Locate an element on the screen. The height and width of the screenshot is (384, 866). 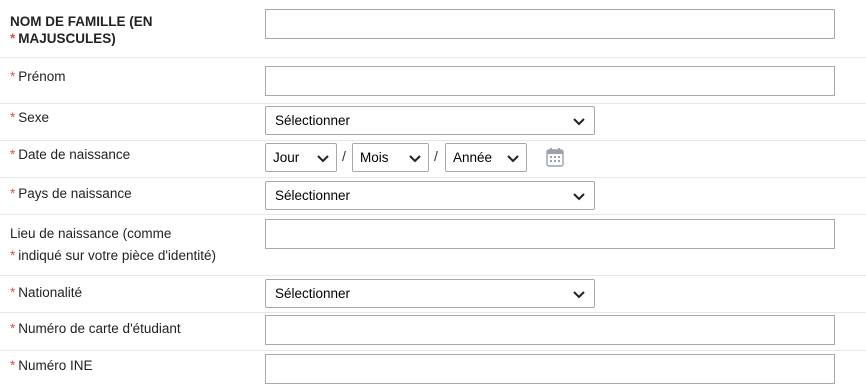
nom-label-line2: MAJUSCULES) is located at coordinates (67, 38).